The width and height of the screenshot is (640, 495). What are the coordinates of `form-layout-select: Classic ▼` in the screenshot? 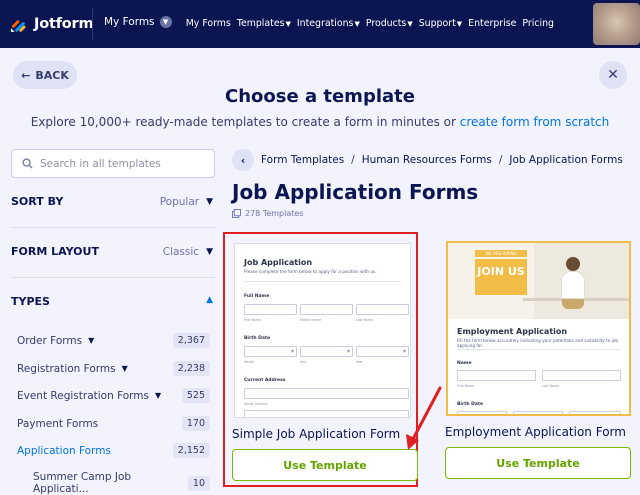 It's located at (188, 252).